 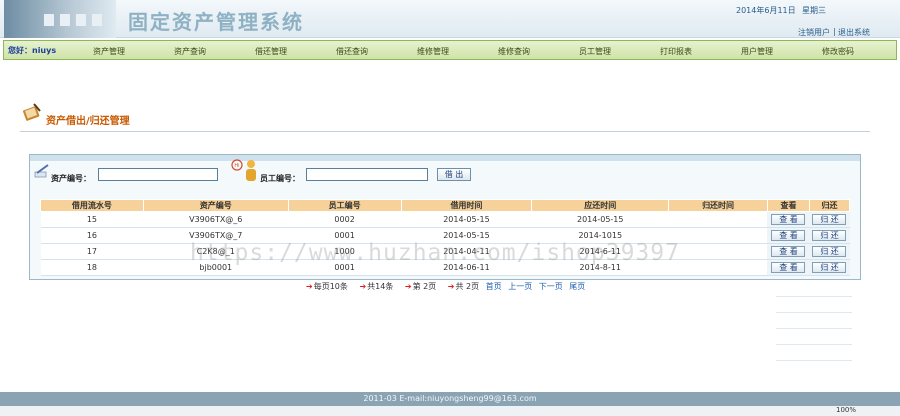 I want to click on book-pen-icon, so click(x=31, y=112).